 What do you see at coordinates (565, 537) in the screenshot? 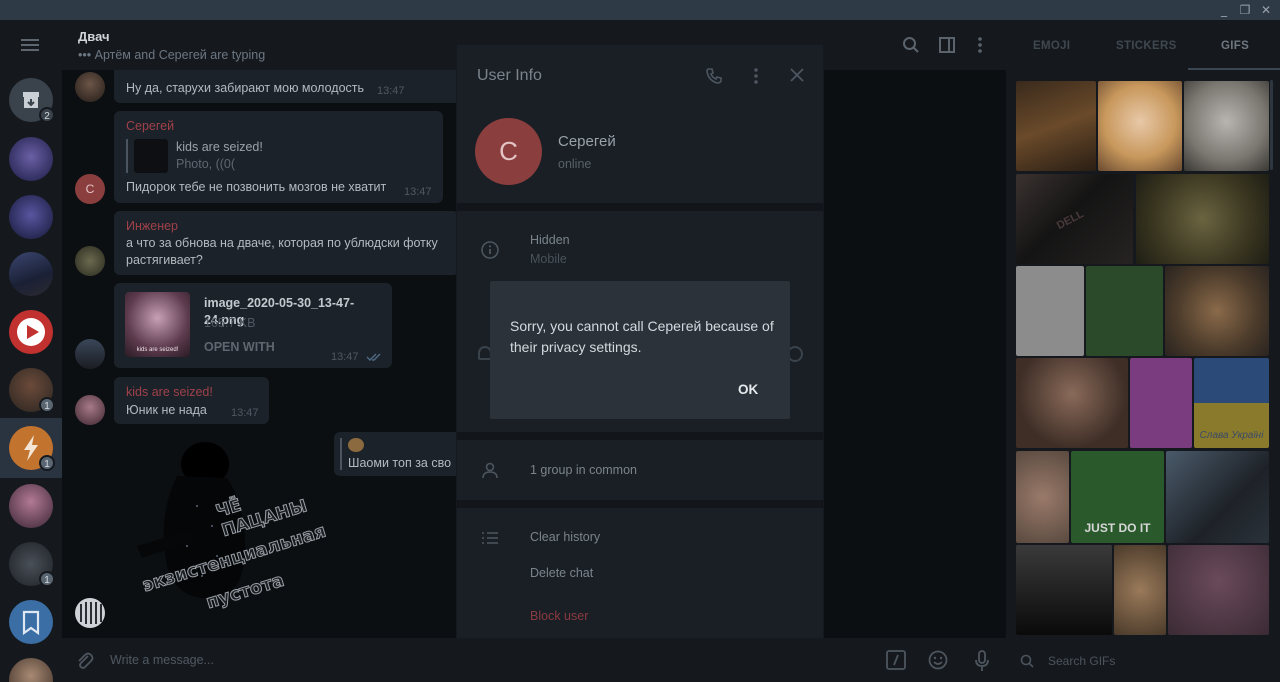
I see `clear-history-button: Clear history` at bounding box center [565, 537].